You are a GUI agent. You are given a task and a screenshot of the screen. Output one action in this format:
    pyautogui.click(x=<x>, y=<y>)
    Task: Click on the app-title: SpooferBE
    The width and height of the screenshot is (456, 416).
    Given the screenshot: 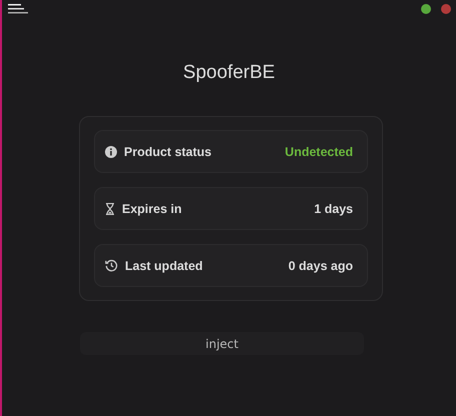 What is the action you would take?
    pyautogui.click(x=229, y=73)
    